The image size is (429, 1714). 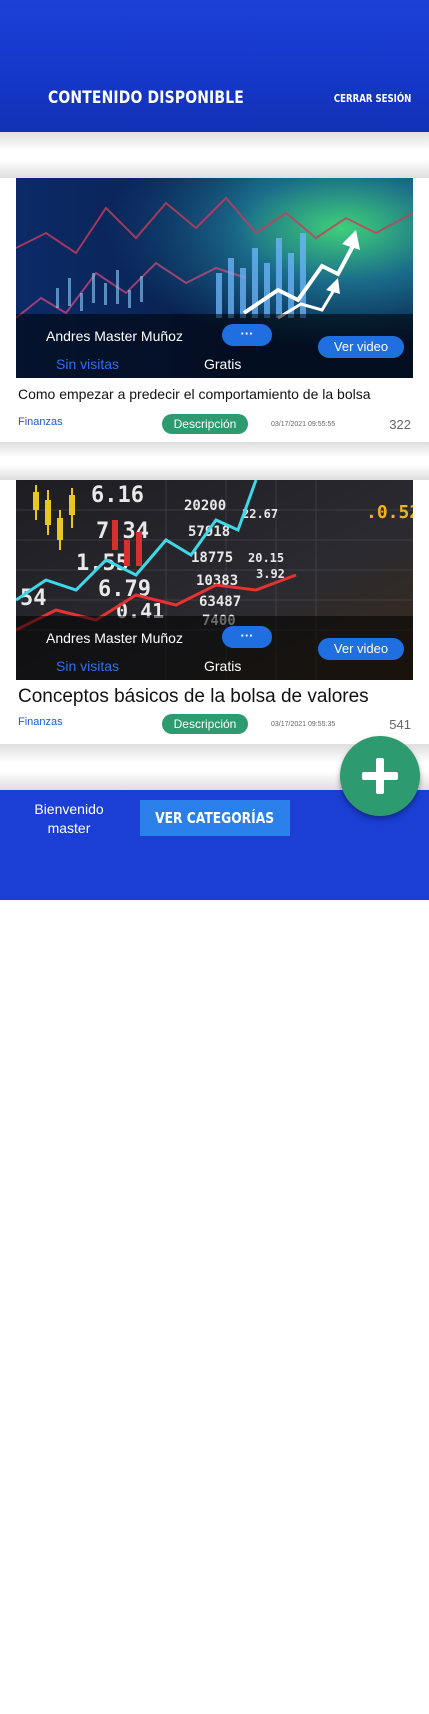 I want to click on ticker-number: 18775, so click(x=212, y=558).